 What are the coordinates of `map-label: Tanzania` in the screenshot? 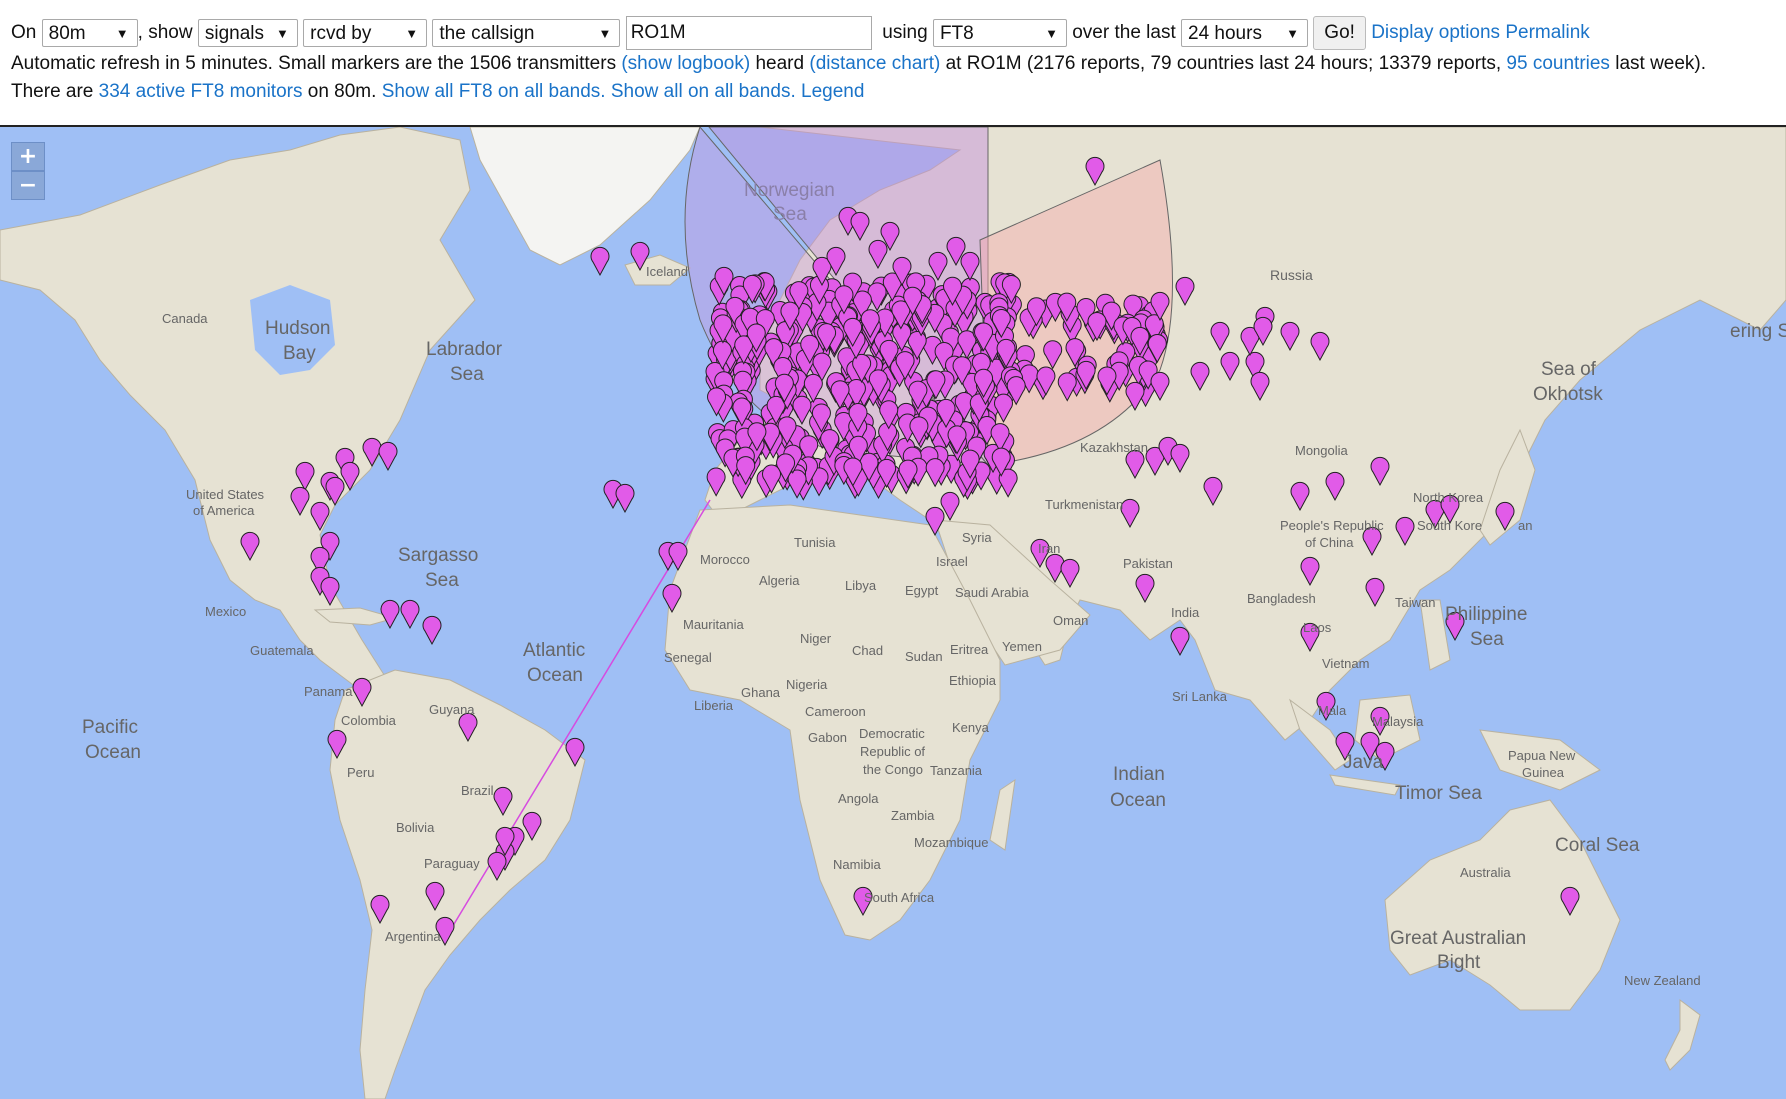 It's located at (956, 770).